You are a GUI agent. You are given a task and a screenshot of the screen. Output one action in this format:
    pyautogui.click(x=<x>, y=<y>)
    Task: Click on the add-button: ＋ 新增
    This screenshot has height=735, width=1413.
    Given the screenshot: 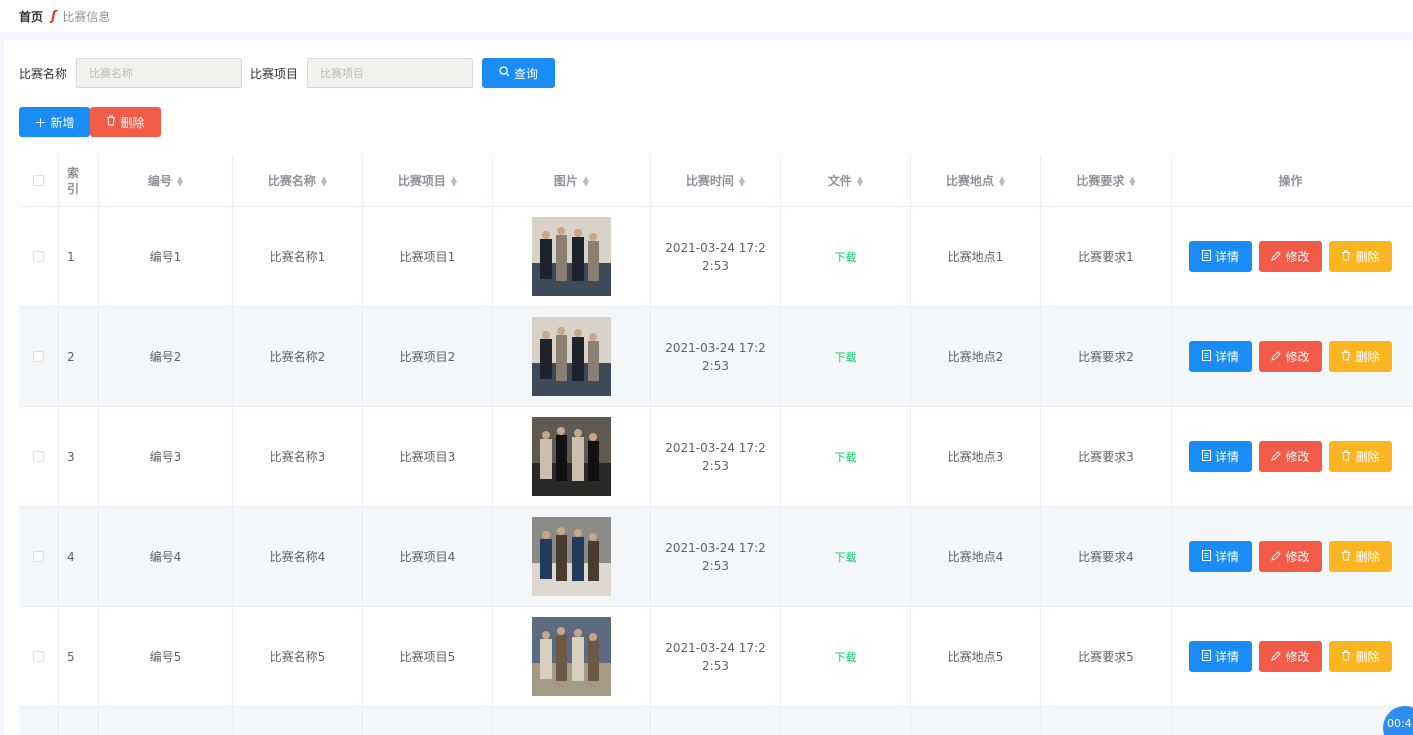 What is the action you would take?
    pyautogui.click(x=54, y=122)
    